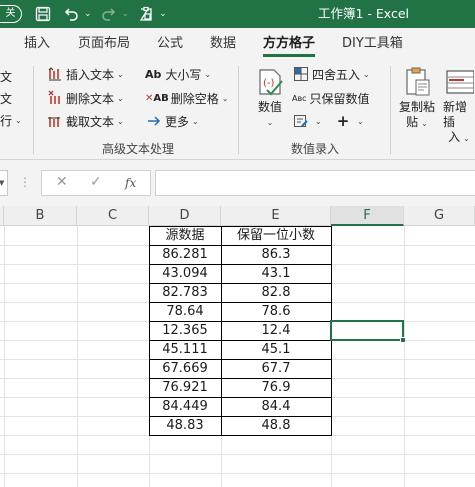  Describe the element at coordinates (276, 311) in the screenshot. I see `table-cell-rounded: 78.6` at that location.